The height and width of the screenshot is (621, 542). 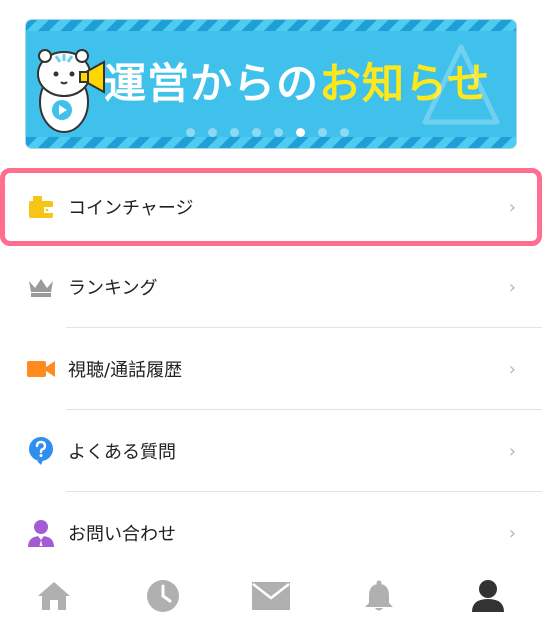 What do you see at coordinates (271, 142) in the screenshot?
I see `banner-stripe-bottom` at bounding box center [271, 142].